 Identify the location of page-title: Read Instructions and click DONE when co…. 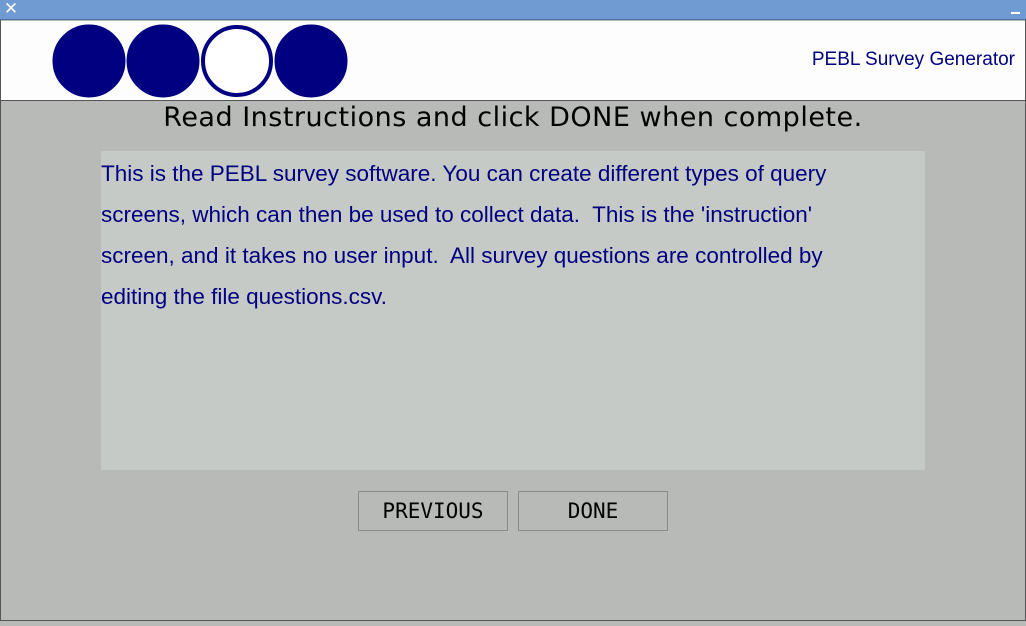
(513, 117).